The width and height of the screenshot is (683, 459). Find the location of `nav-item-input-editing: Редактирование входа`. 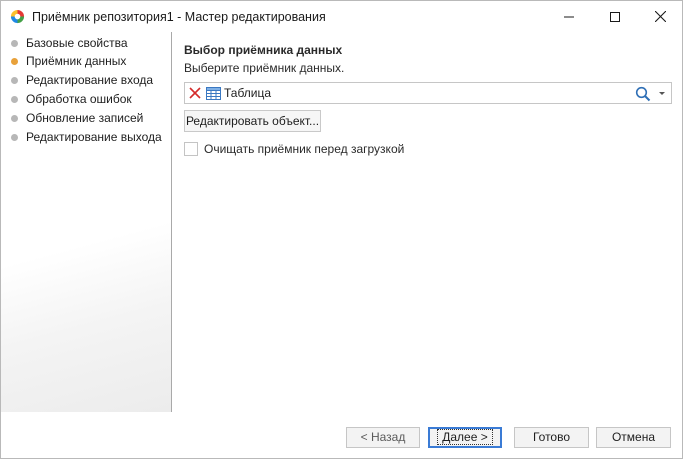

nav-item-input-editing: Редактирование входа is located at coordinates (86, 80).